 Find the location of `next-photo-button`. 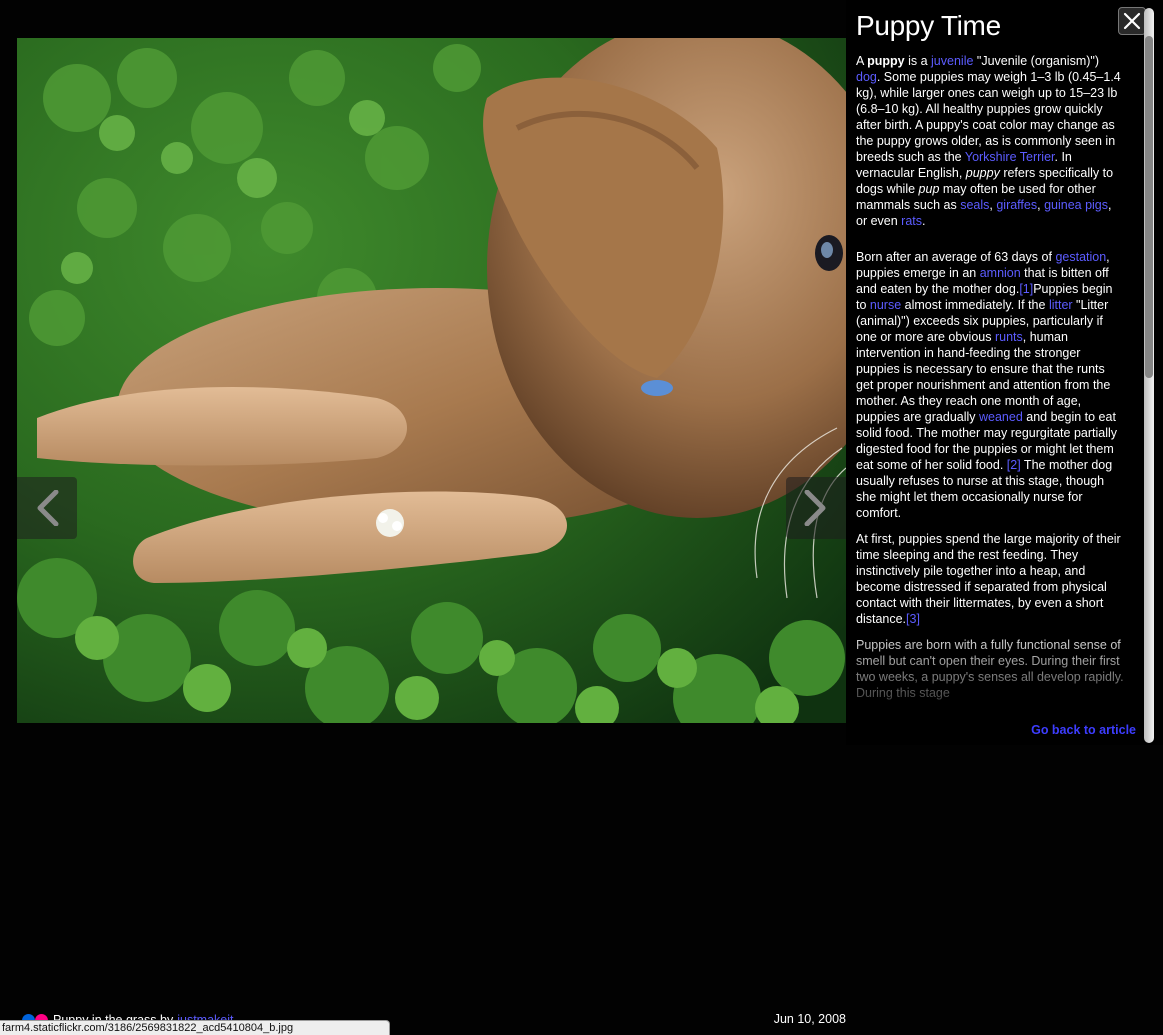

next-photo-button is located at coordinates (816, 508).